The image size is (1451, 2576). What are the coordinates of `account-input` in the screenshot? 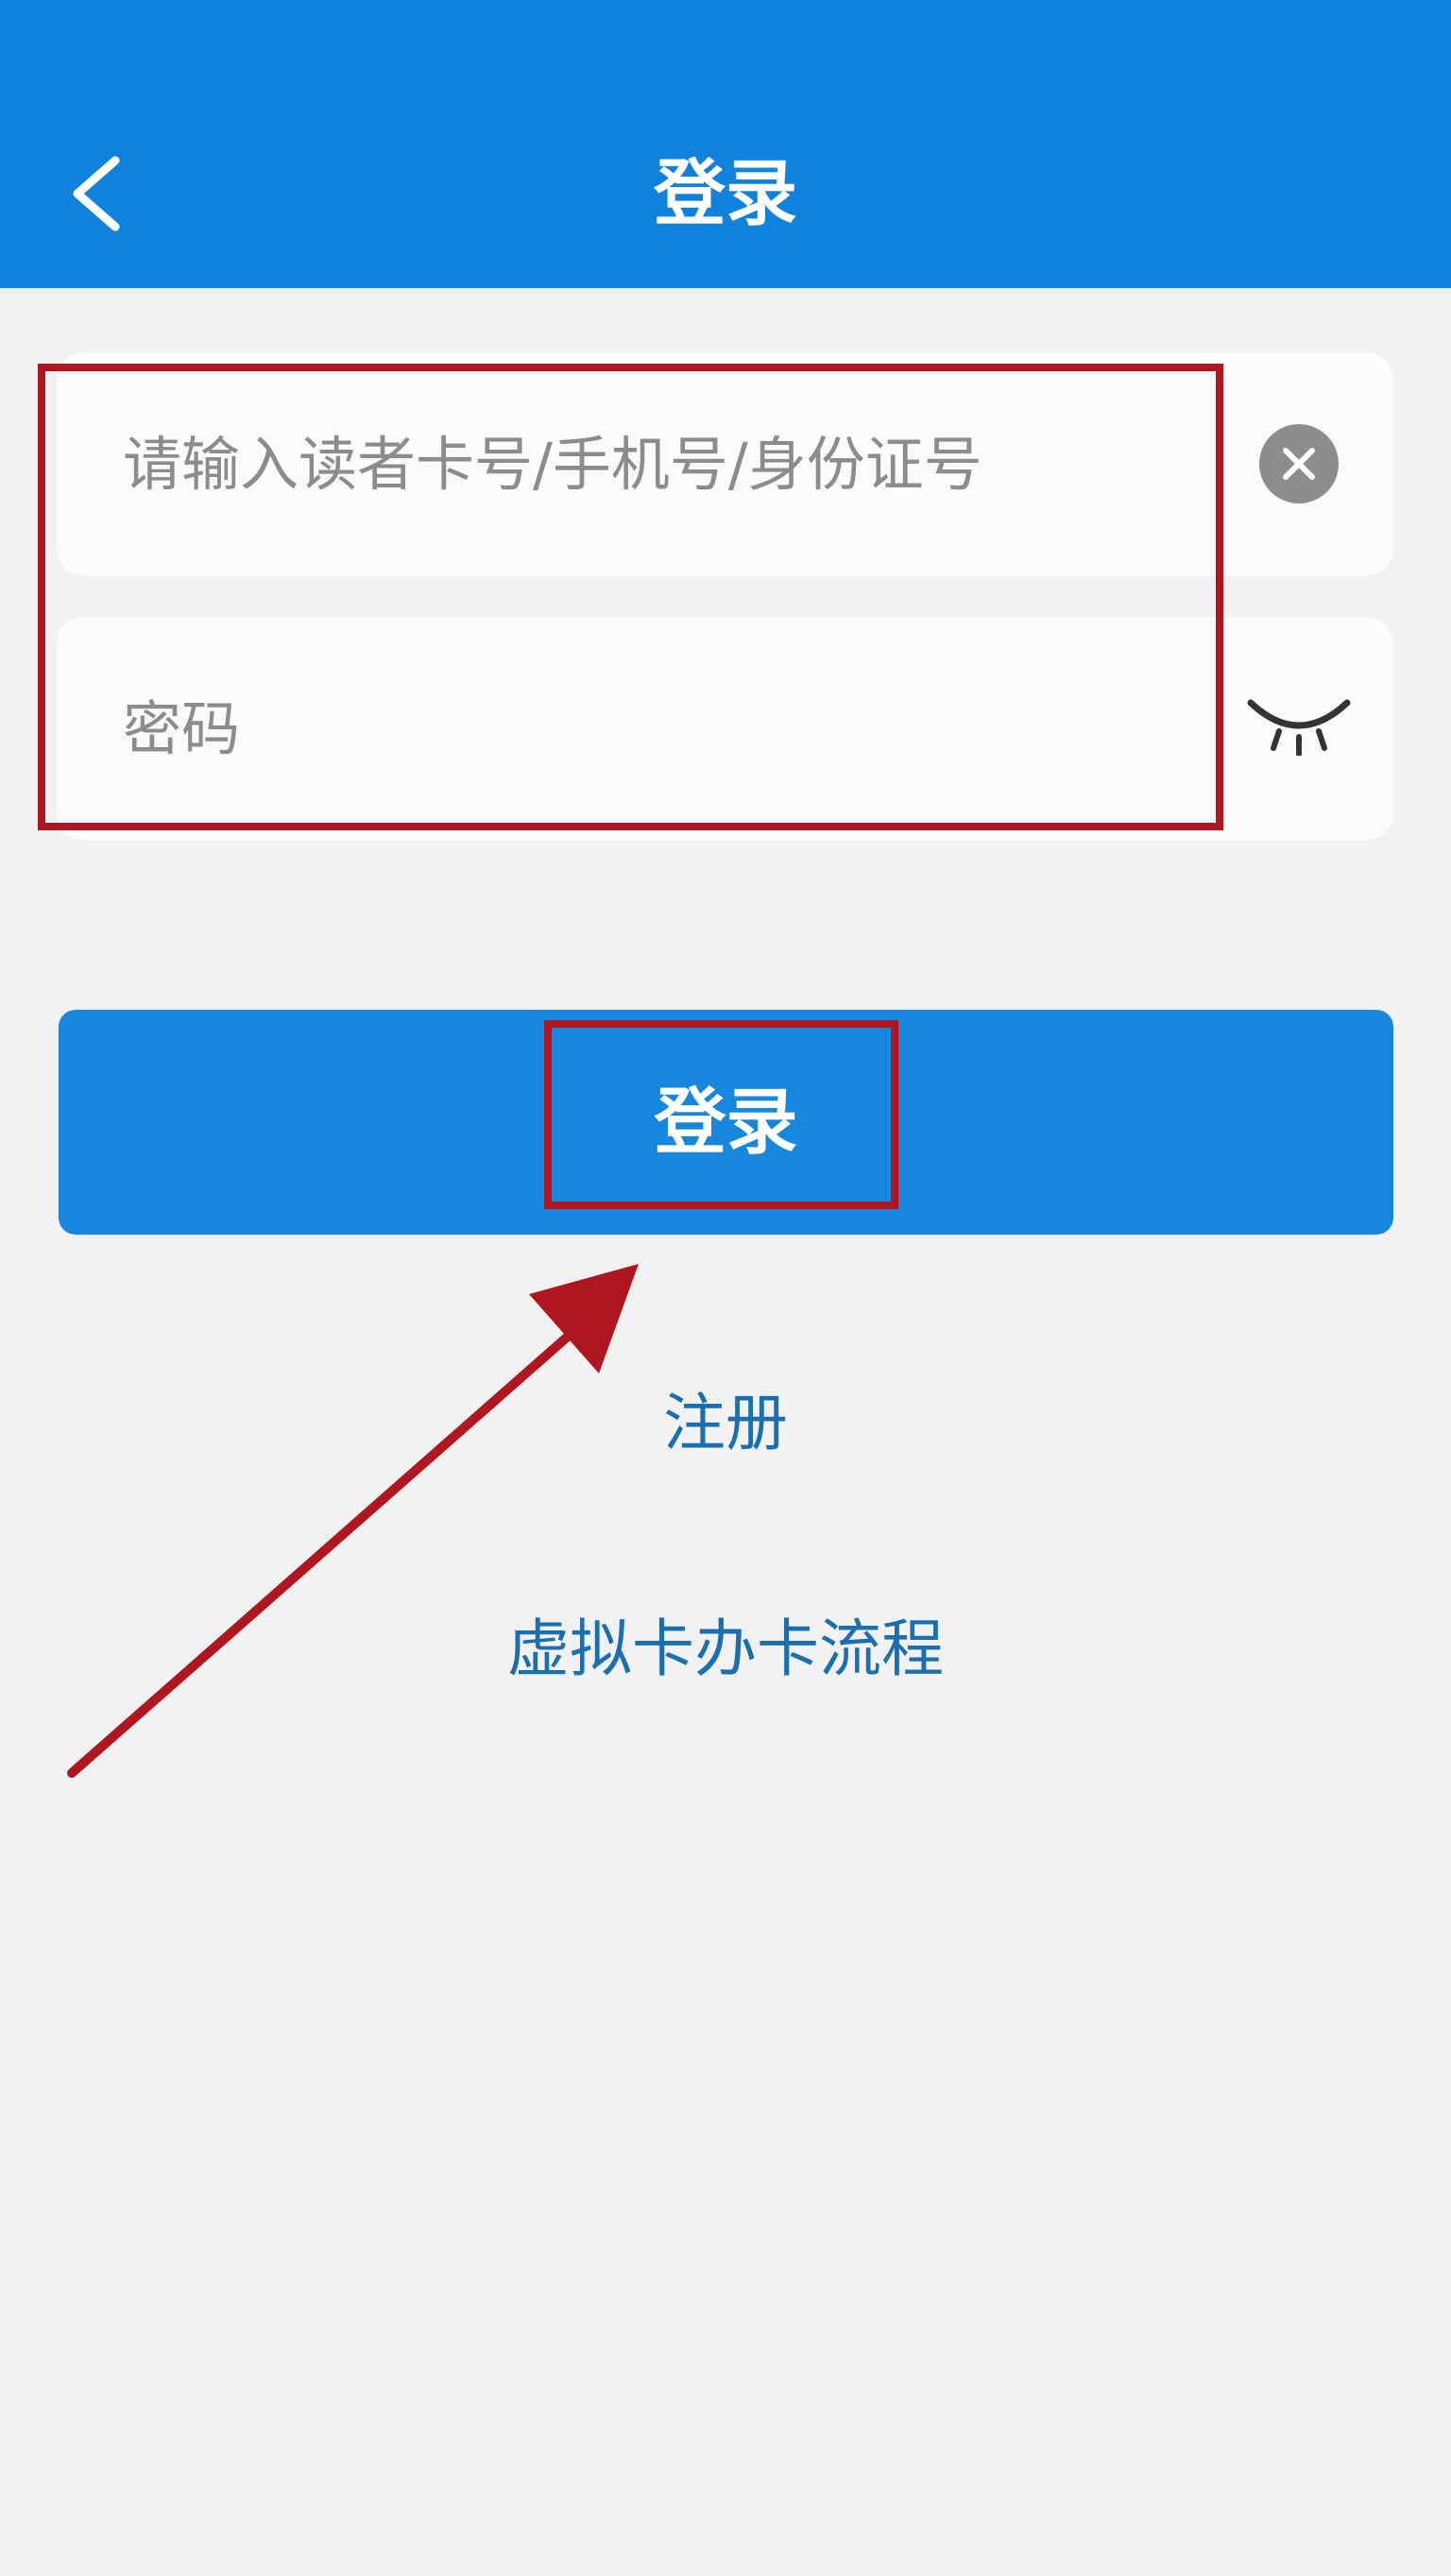 It's located at (666, 464).